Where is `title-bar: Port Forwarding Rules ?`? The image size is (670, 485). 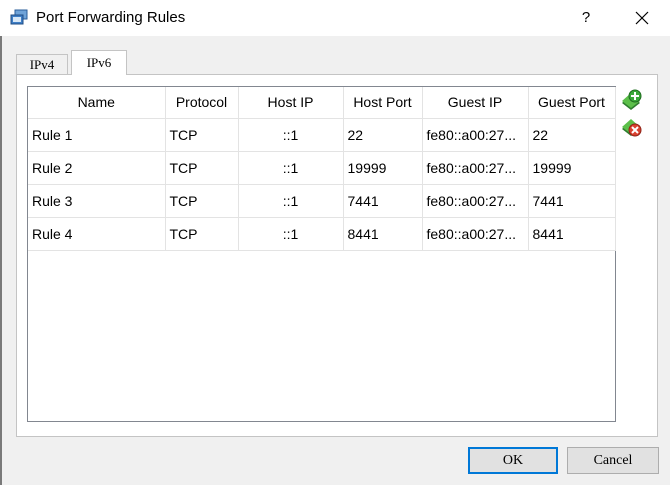 title-bar: Port Forwarding Rules ? is located at coordinates (335, 18).